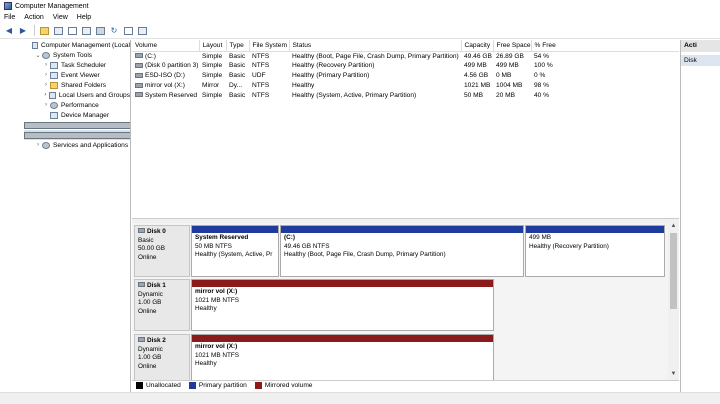  Describe the element at coordinates (605, 85) in the screenshot. I see `table-cell: 98 %` at that location.